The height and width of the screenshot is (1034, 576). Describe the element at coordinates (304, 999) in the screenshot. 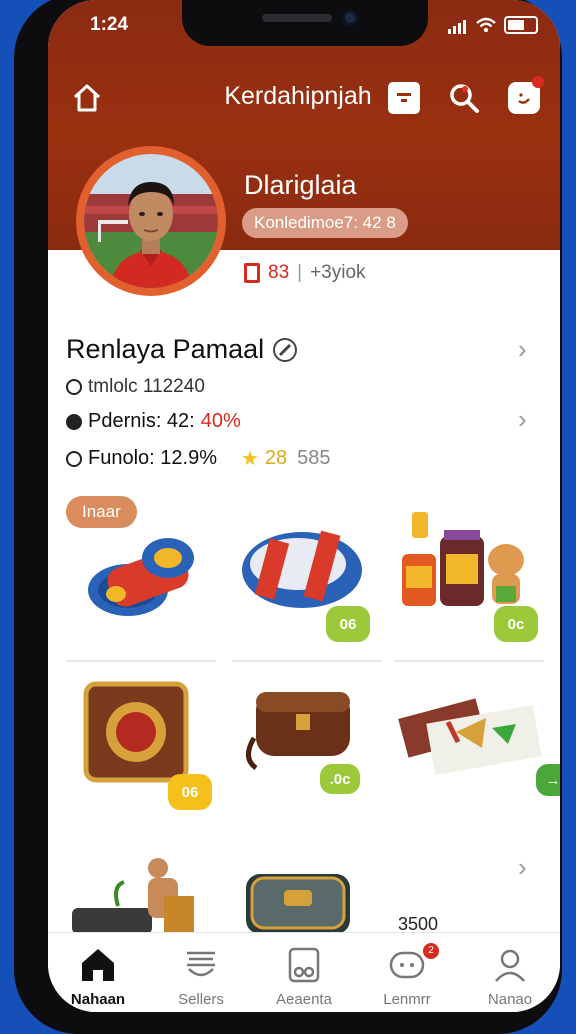

I see `tab-agents-label: Aeaenta` at that location.